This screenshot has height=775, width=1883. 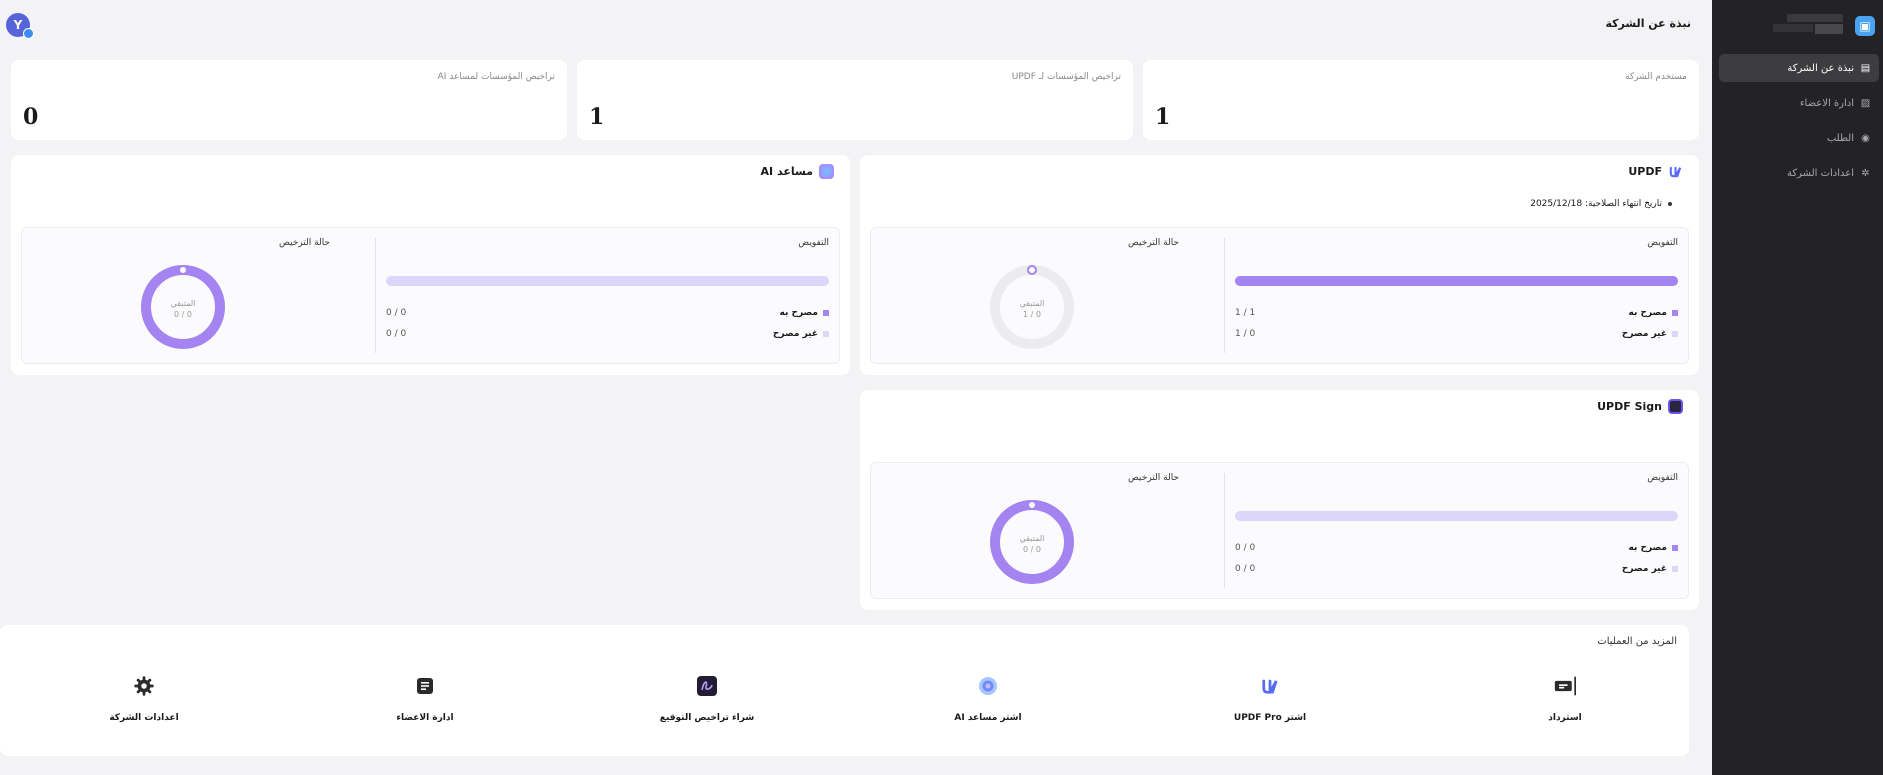 What do you see at coordinates (425, 699) in the screenshot?
I see `action-document: ادارة الاعضاء` at bounding box center [425, 699].